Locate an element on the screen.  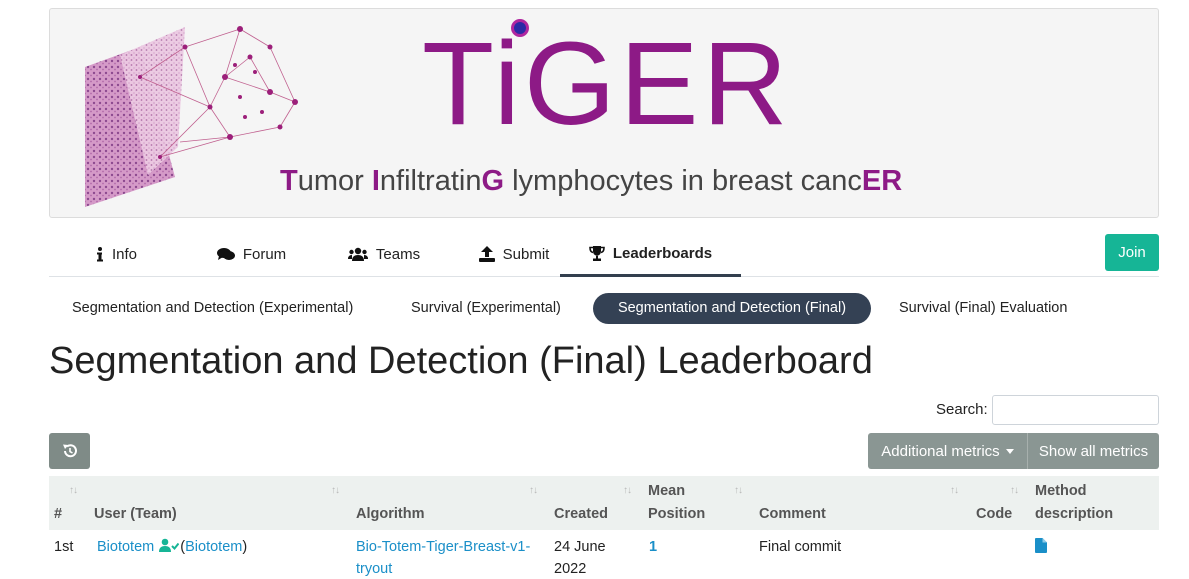
column-rank: # is located at coordinates (58, 514).